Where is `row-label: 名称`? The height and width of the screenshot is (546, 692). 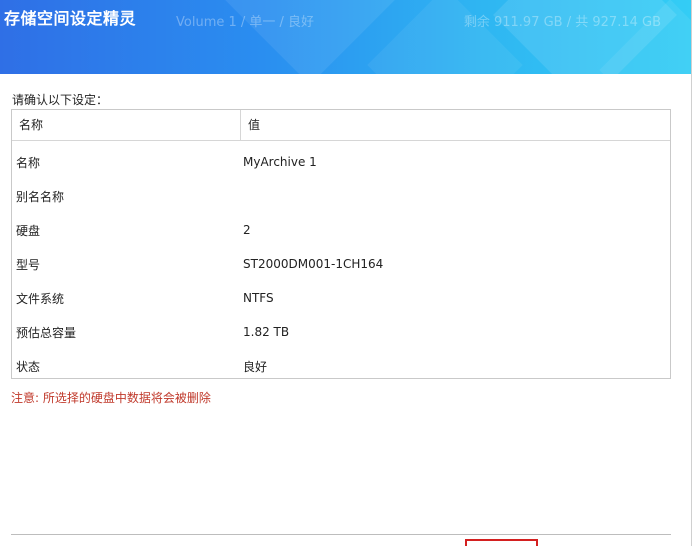
row-label: 名称 is located at coordinates (28, 162).